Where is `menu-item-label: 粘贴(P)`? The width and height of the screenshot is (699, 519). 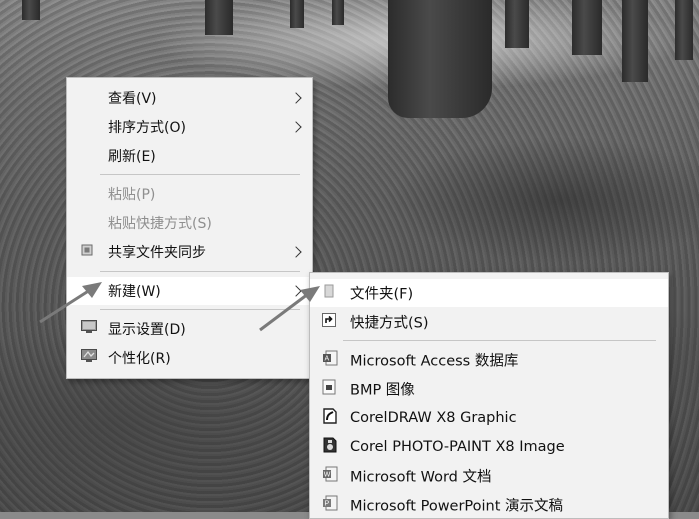 menu-item-label: 粘贴(P) is located at coordinates (132, 195).